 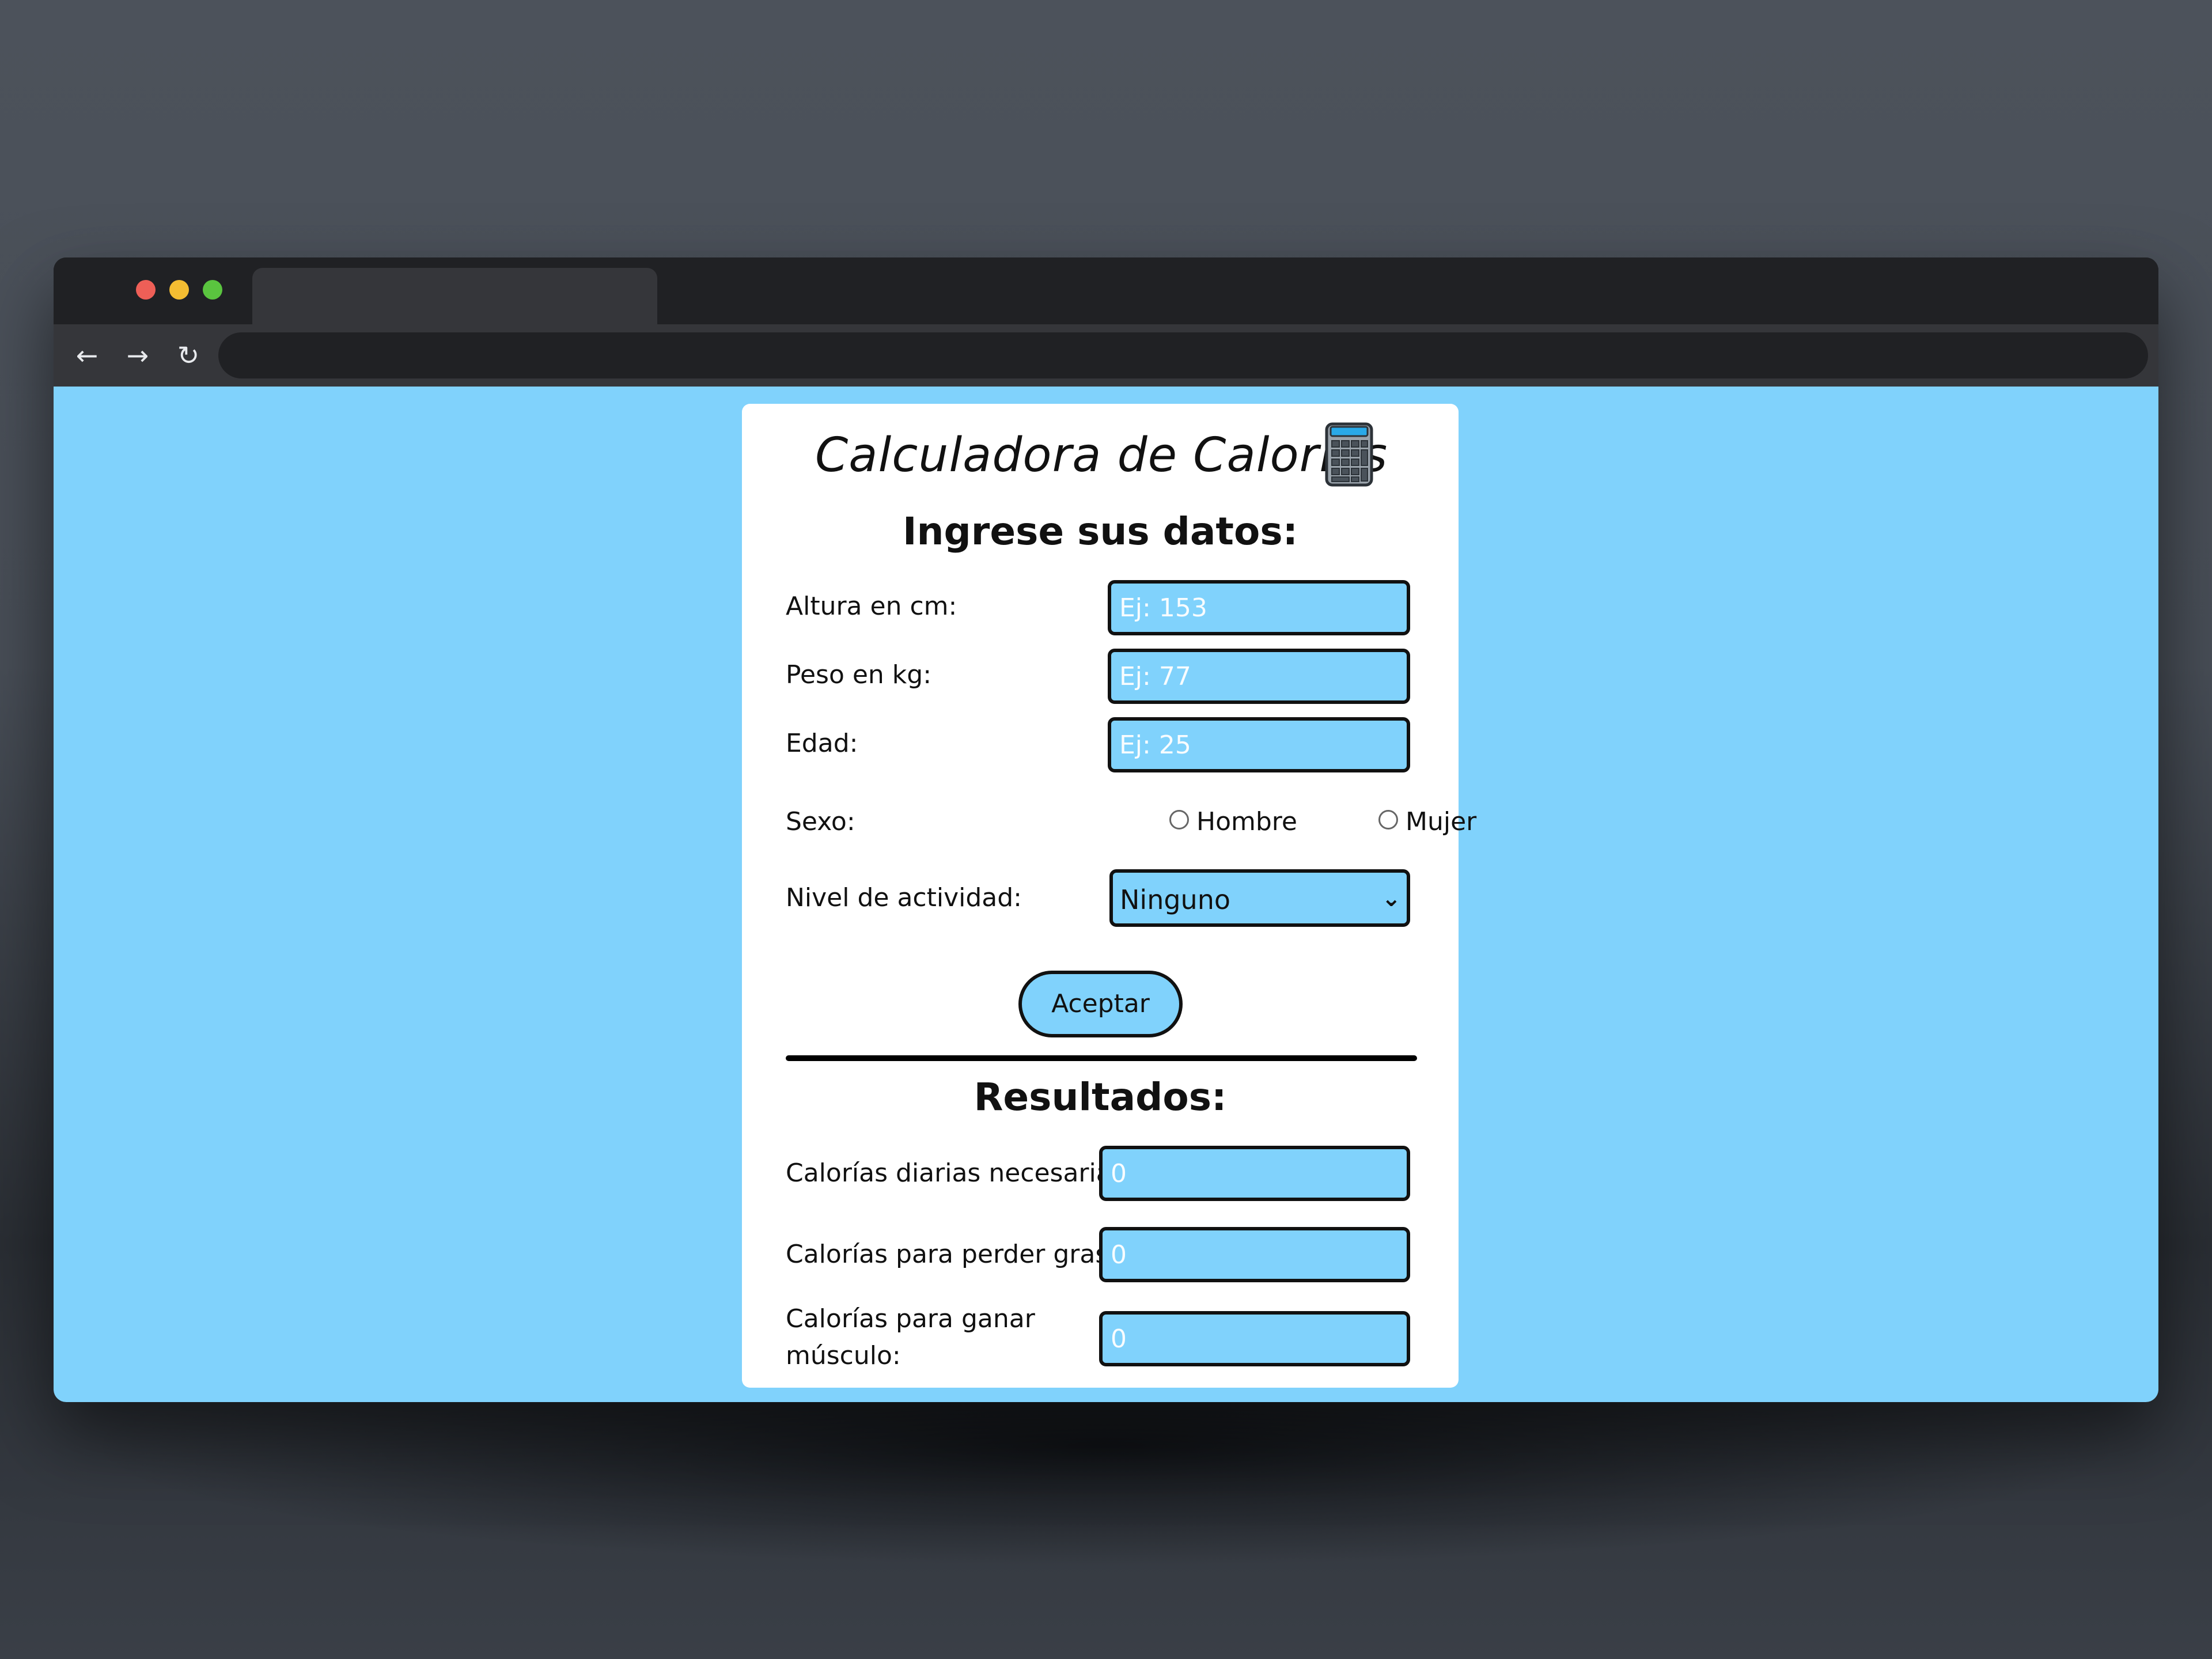 What do you see at coordinates (1259, 607) in the screenshot?
I see `height-input` at bounding box center [1259, 607].